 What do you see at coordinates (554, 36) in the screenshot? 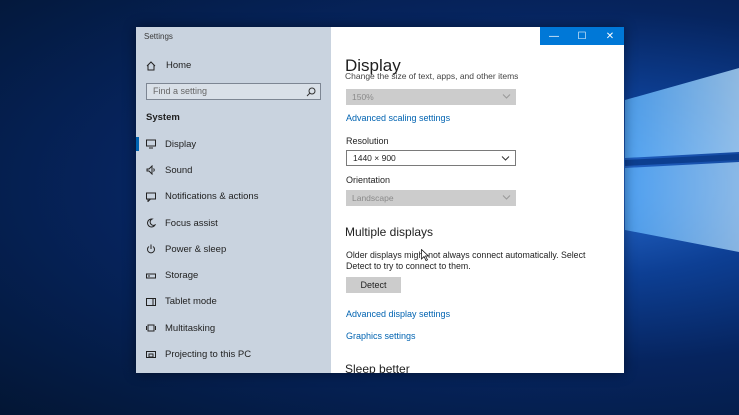
I see `minimize-button: —` at bounding box center [554, 36].